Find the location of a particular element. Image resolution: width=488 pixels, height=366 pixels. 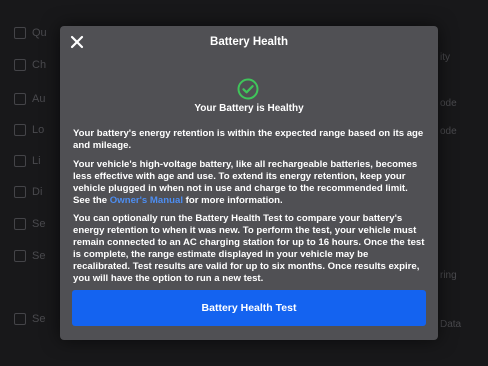

bg-right-text: ring is located at coordinates (448, 275).